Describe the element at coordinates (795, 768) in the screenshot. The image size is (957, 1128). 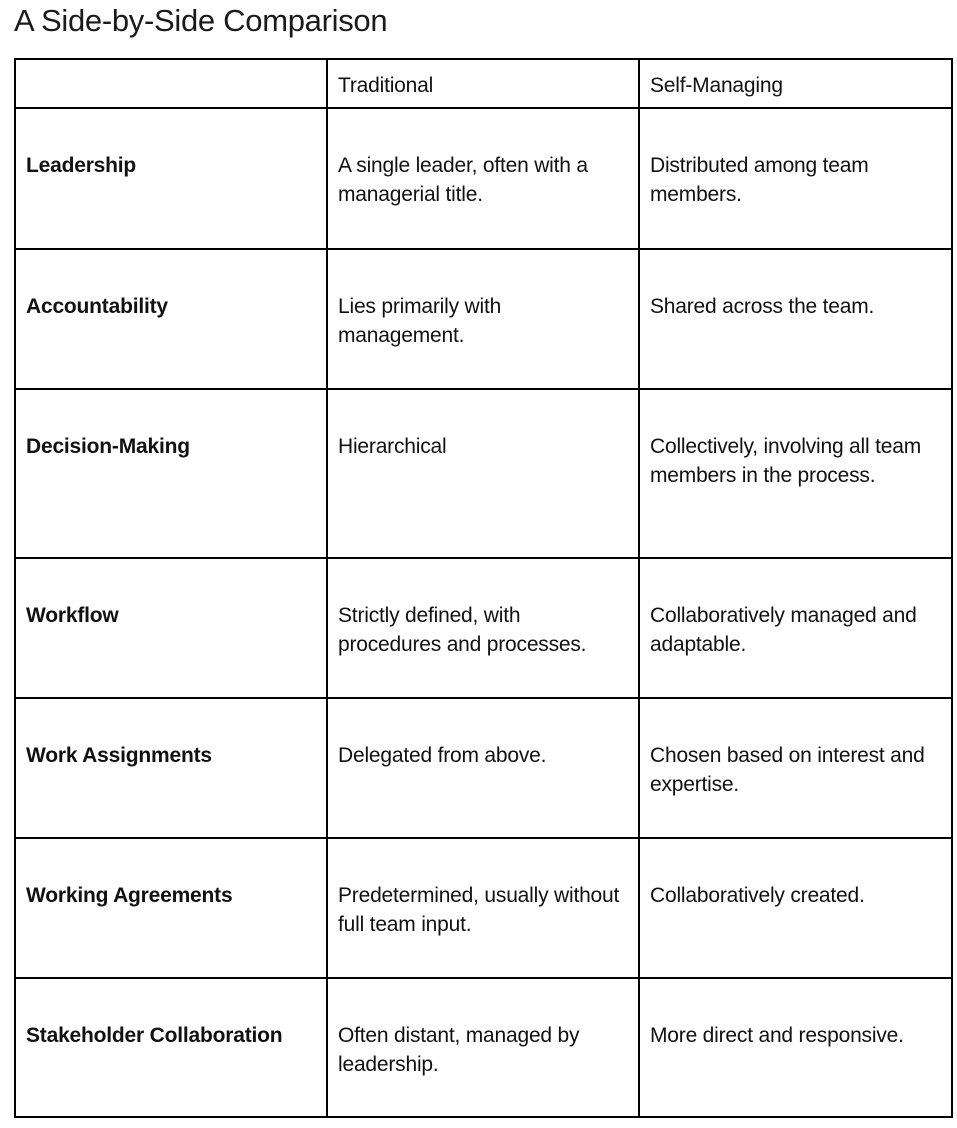
I see `self-managing-cell: Chosen based on interest and expertise.` at that location.